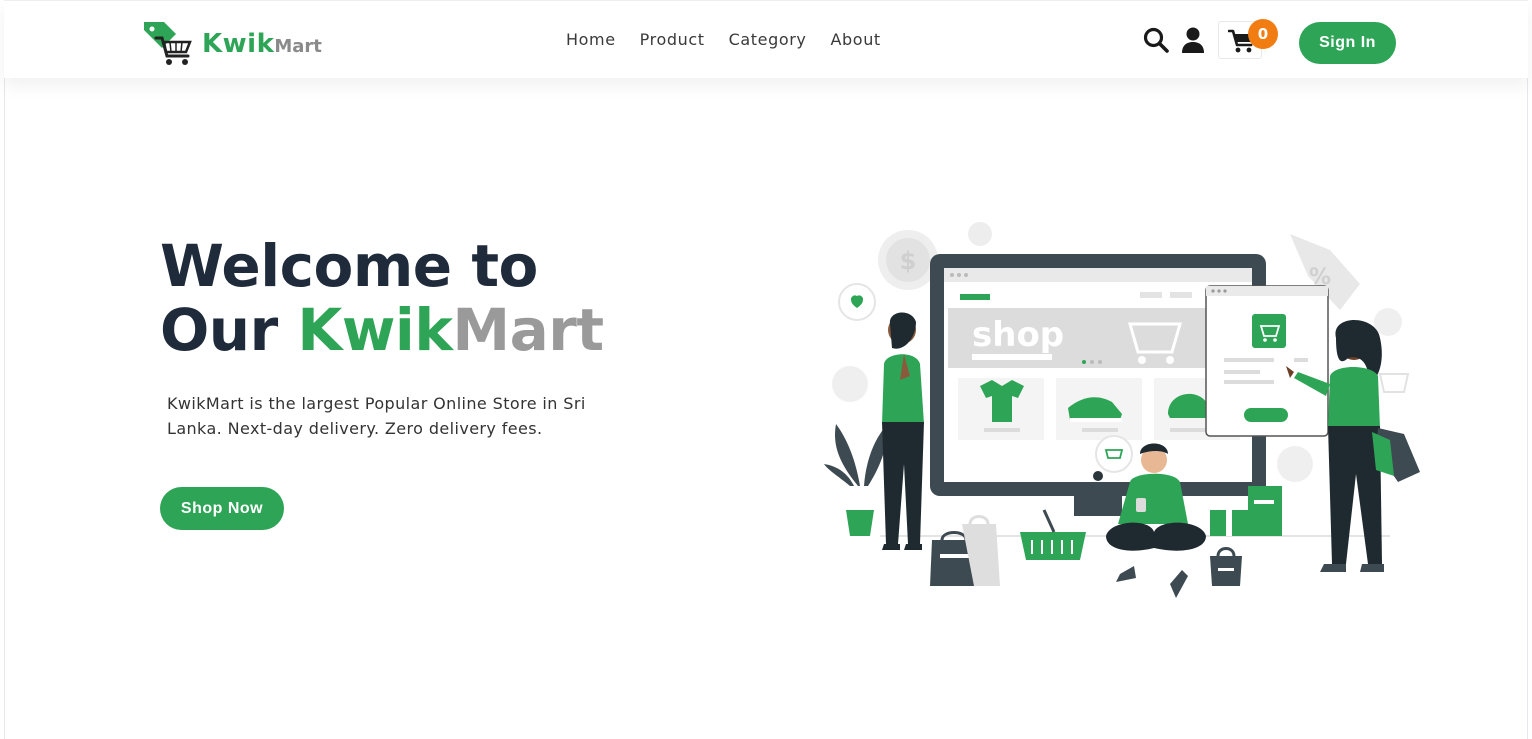 The image size is (1532, 739). Describe the element at coordinates (856, 39) in the screenshot. I see `nav-link-about: About` at that location.